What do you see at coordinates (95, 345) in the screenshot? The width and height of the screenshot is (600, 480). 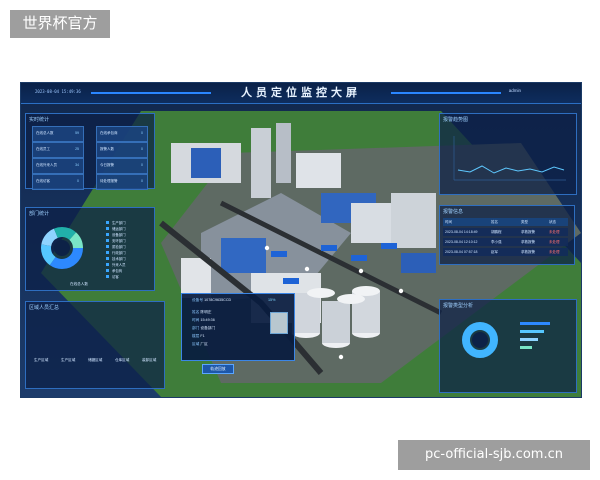 I see `region-panel: 区域人员汇总 生产区域 生产区域 储罐区域 仓库区域 装卸区域` at bounding box center [95, 345].